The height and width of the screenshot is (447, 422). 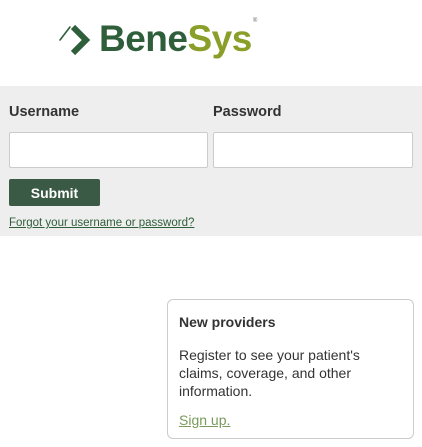 What do you see at coordinates (108, 150) in the screenshot?
I see `username-input` at bounding box center [108, 150].